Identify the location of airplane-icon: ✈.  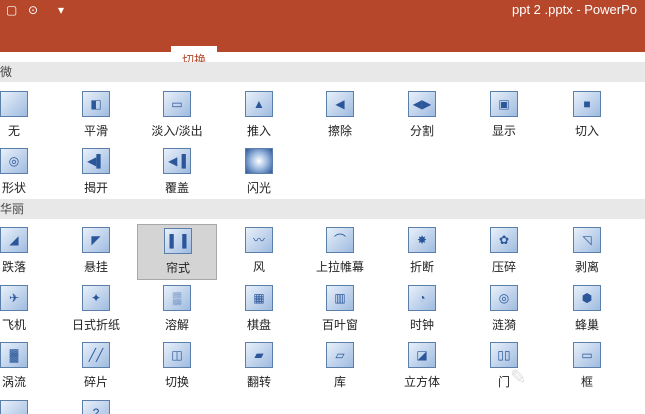
(14, 298).